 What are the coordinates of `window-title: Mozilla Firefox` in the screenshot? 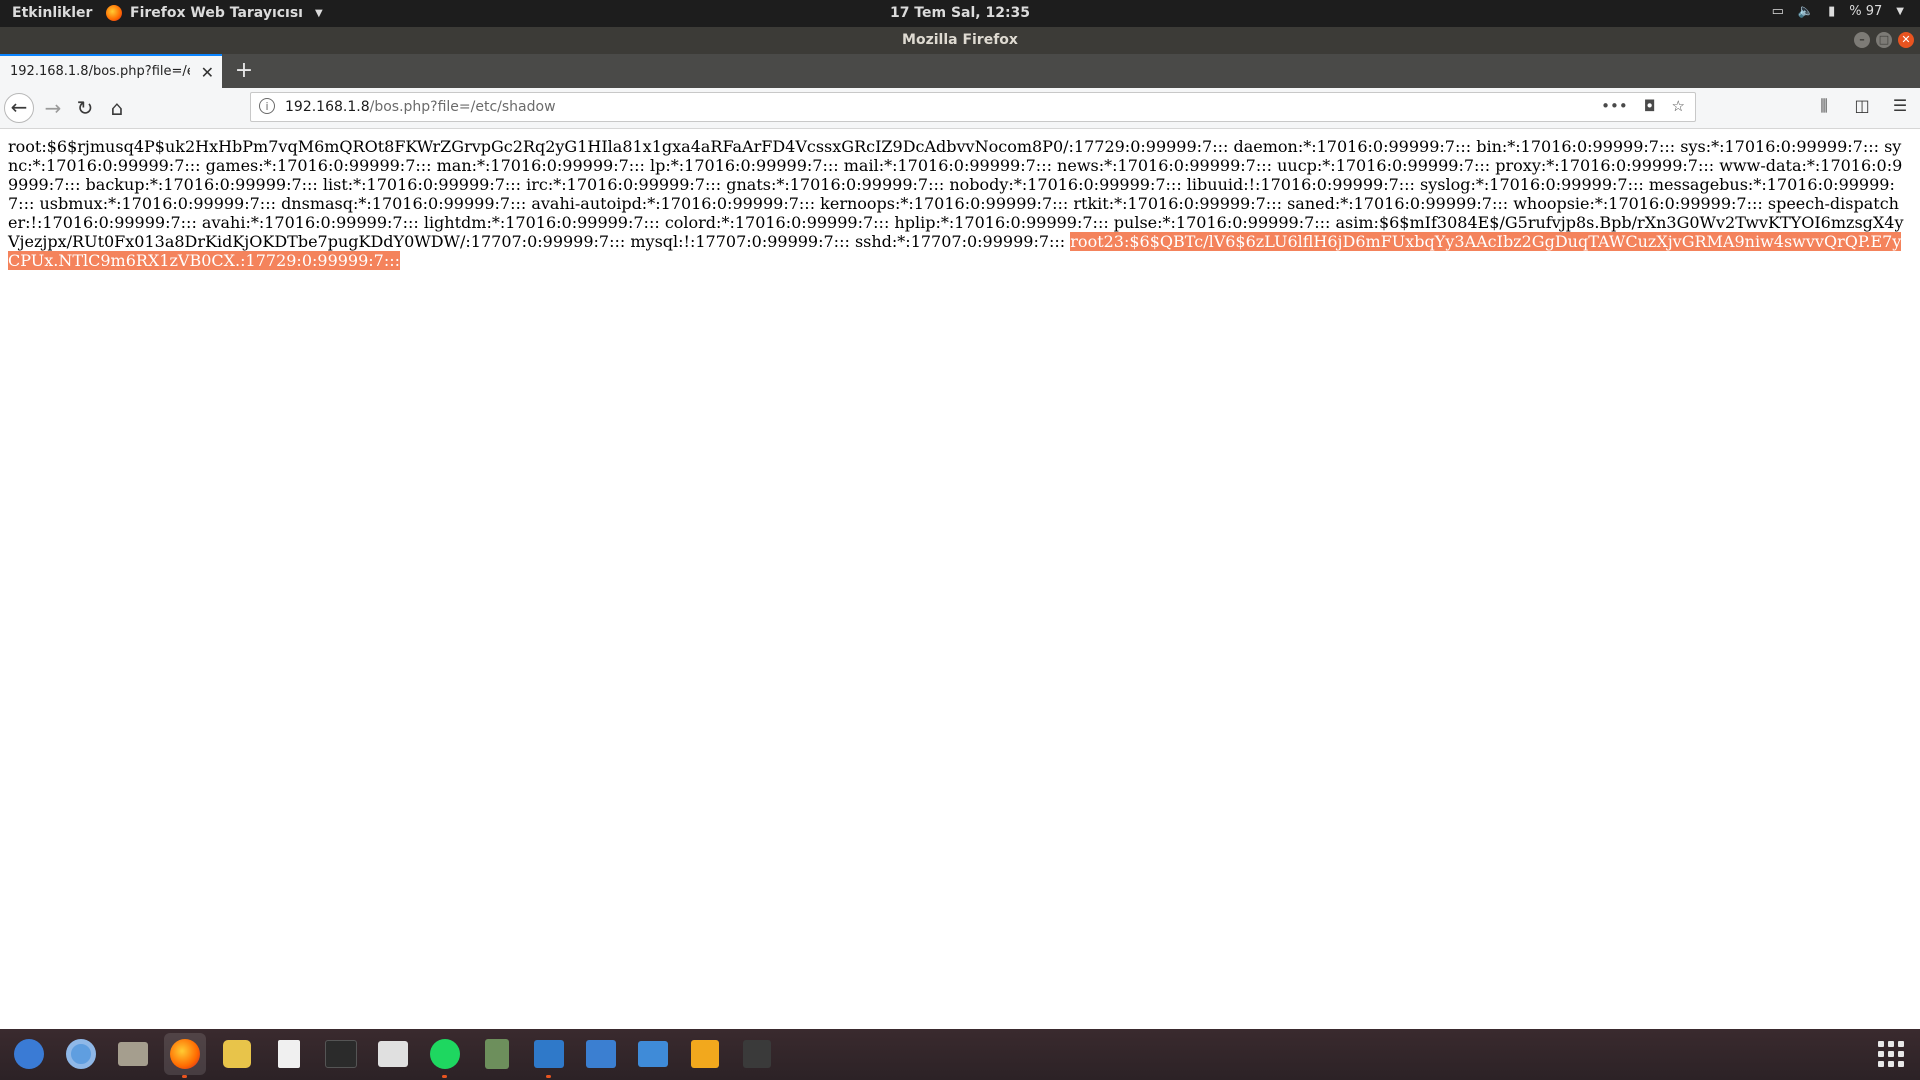 It's located at (960, 40).